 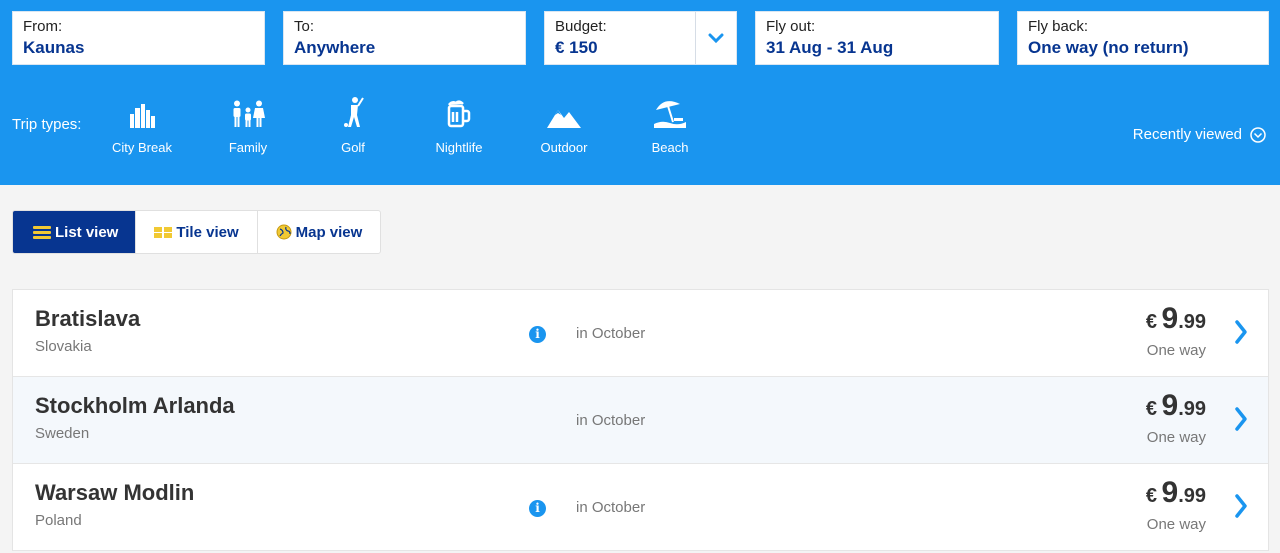 What do you see at coordinates (830, 47) in the screenshot?
I see `fly-out-value: 31 Aug - 31 Aug` at bounding box center [830, 47].